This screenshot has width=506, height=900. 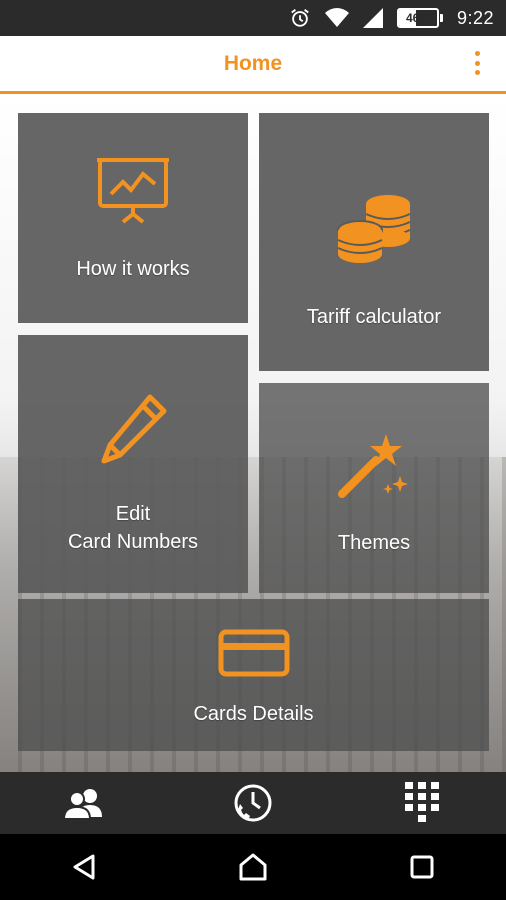 What do you see at coordinates (84, 867) in the screenshot?
I see `back-icon` at bounding box center [84, 867].